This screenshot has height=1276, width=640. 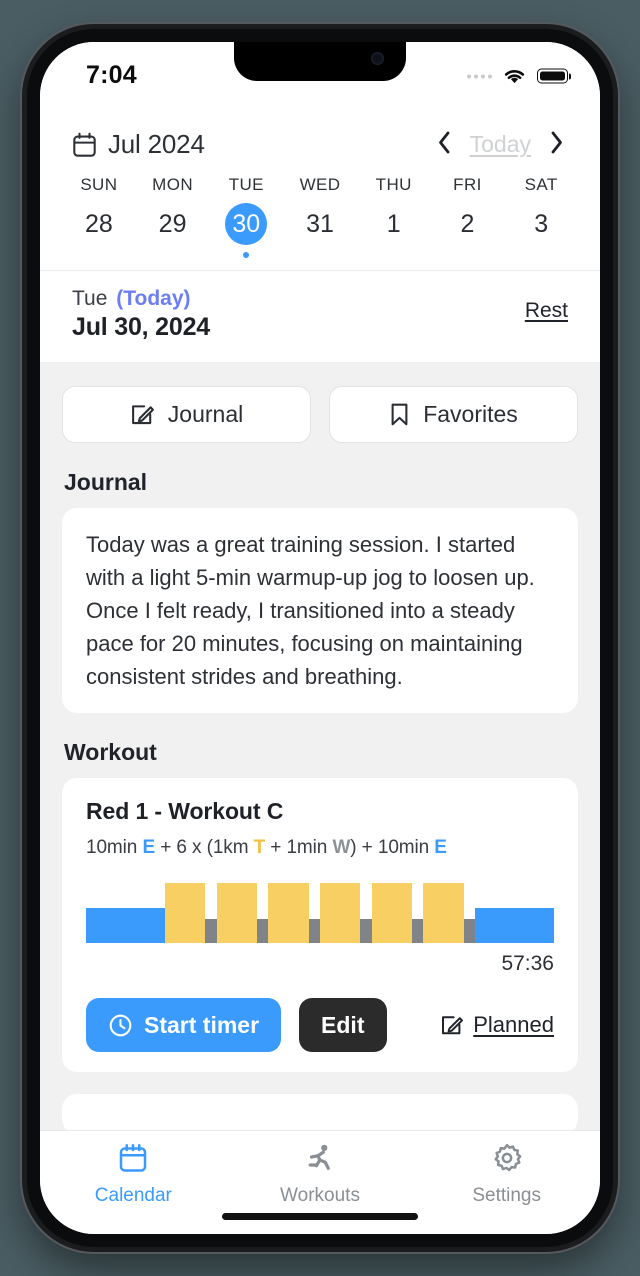 What do you see at coordinates (202, 1024) in the screenshot?
I see `start-timer-label: Start timer` at bounding box center [202, 1024].